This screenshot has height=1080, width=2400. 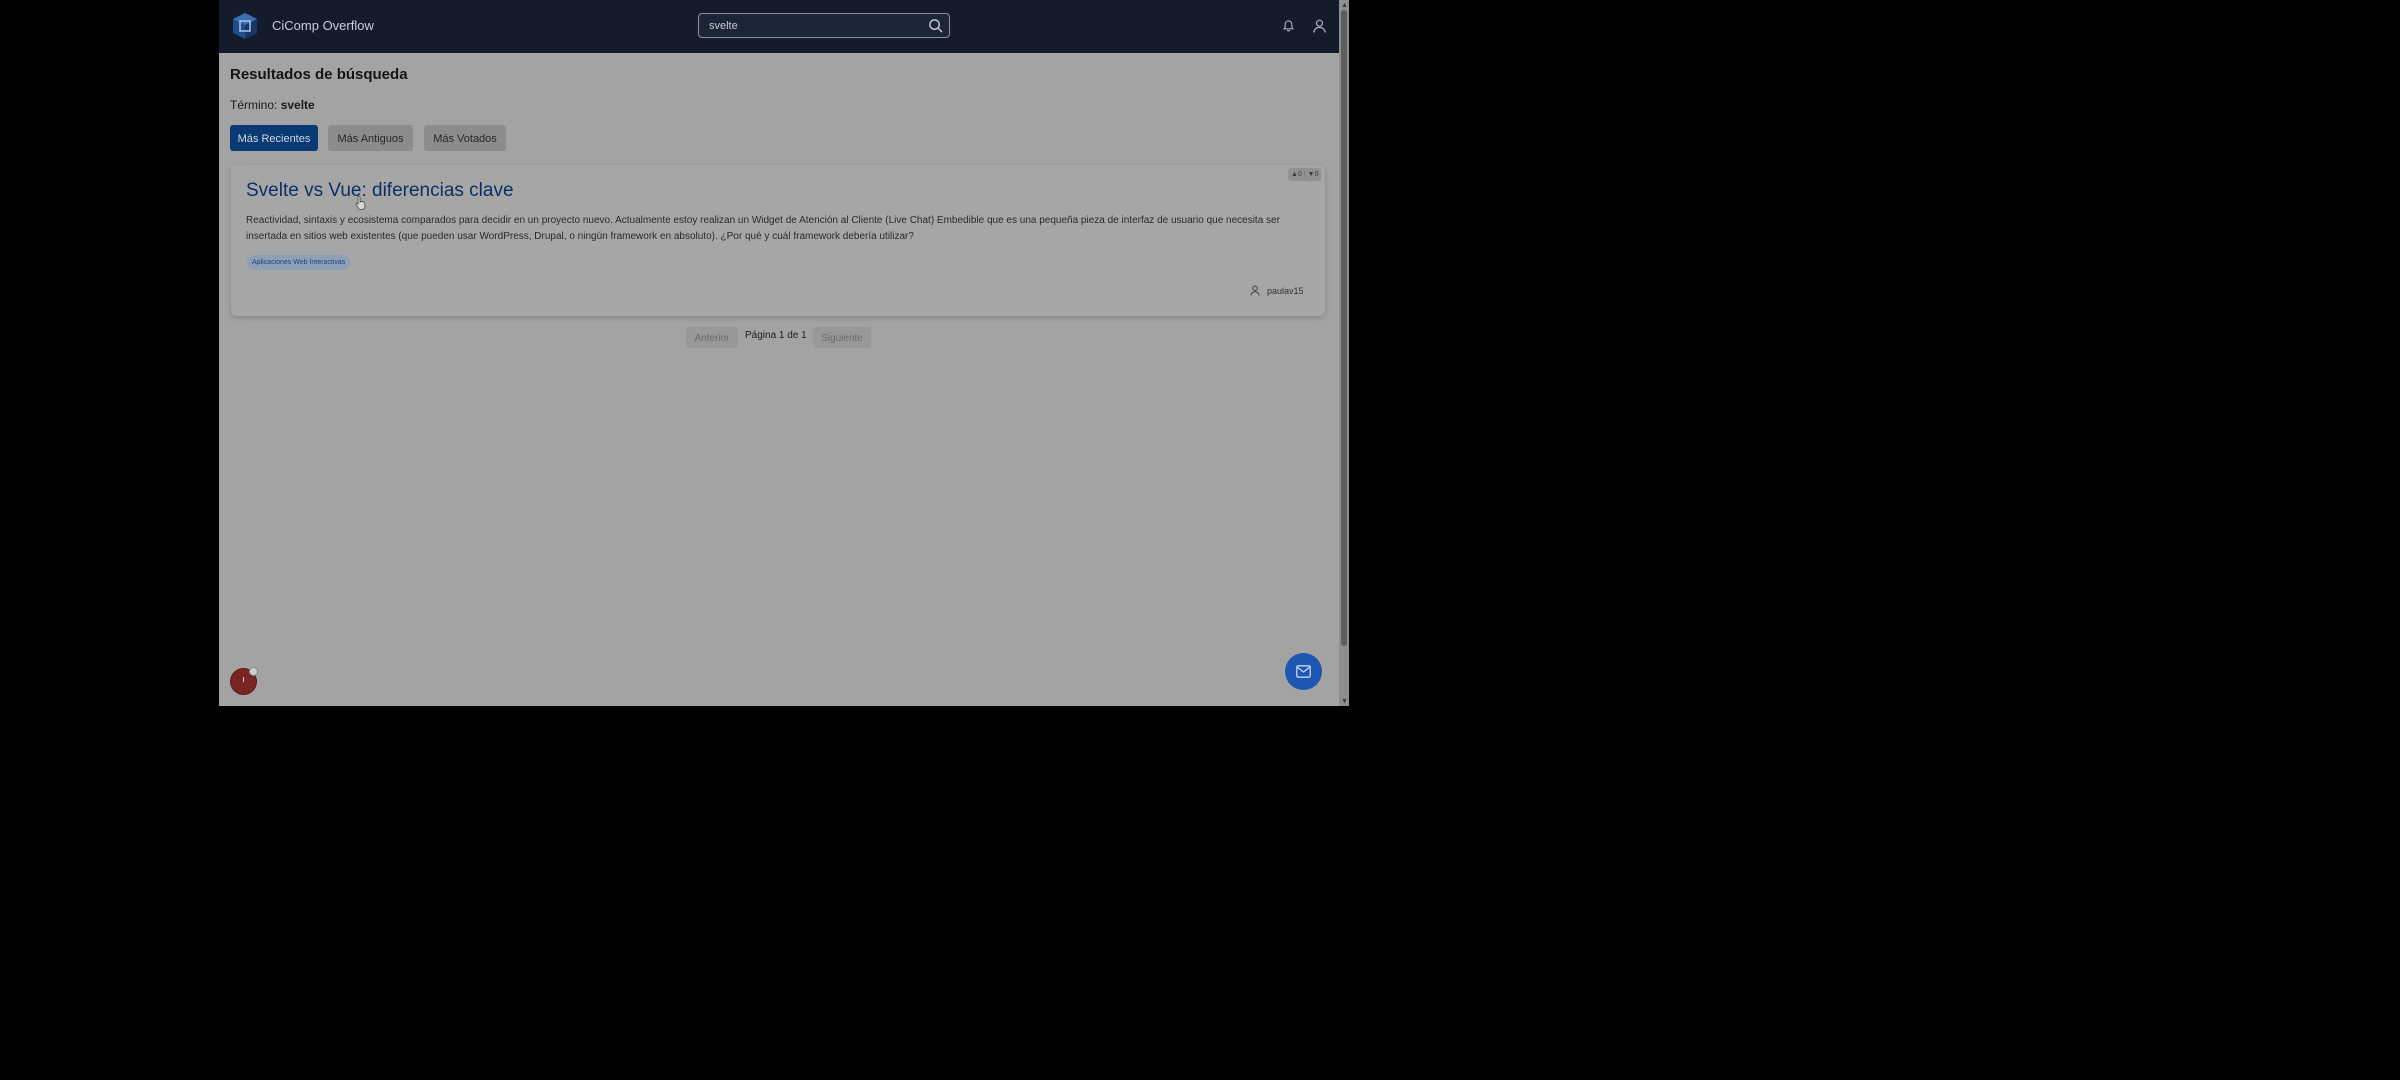 What do you see at coordinates (319, 74) in the screenshot?
I see `page-title: Resultados de búsqueda` at bounding box center [319, 74].